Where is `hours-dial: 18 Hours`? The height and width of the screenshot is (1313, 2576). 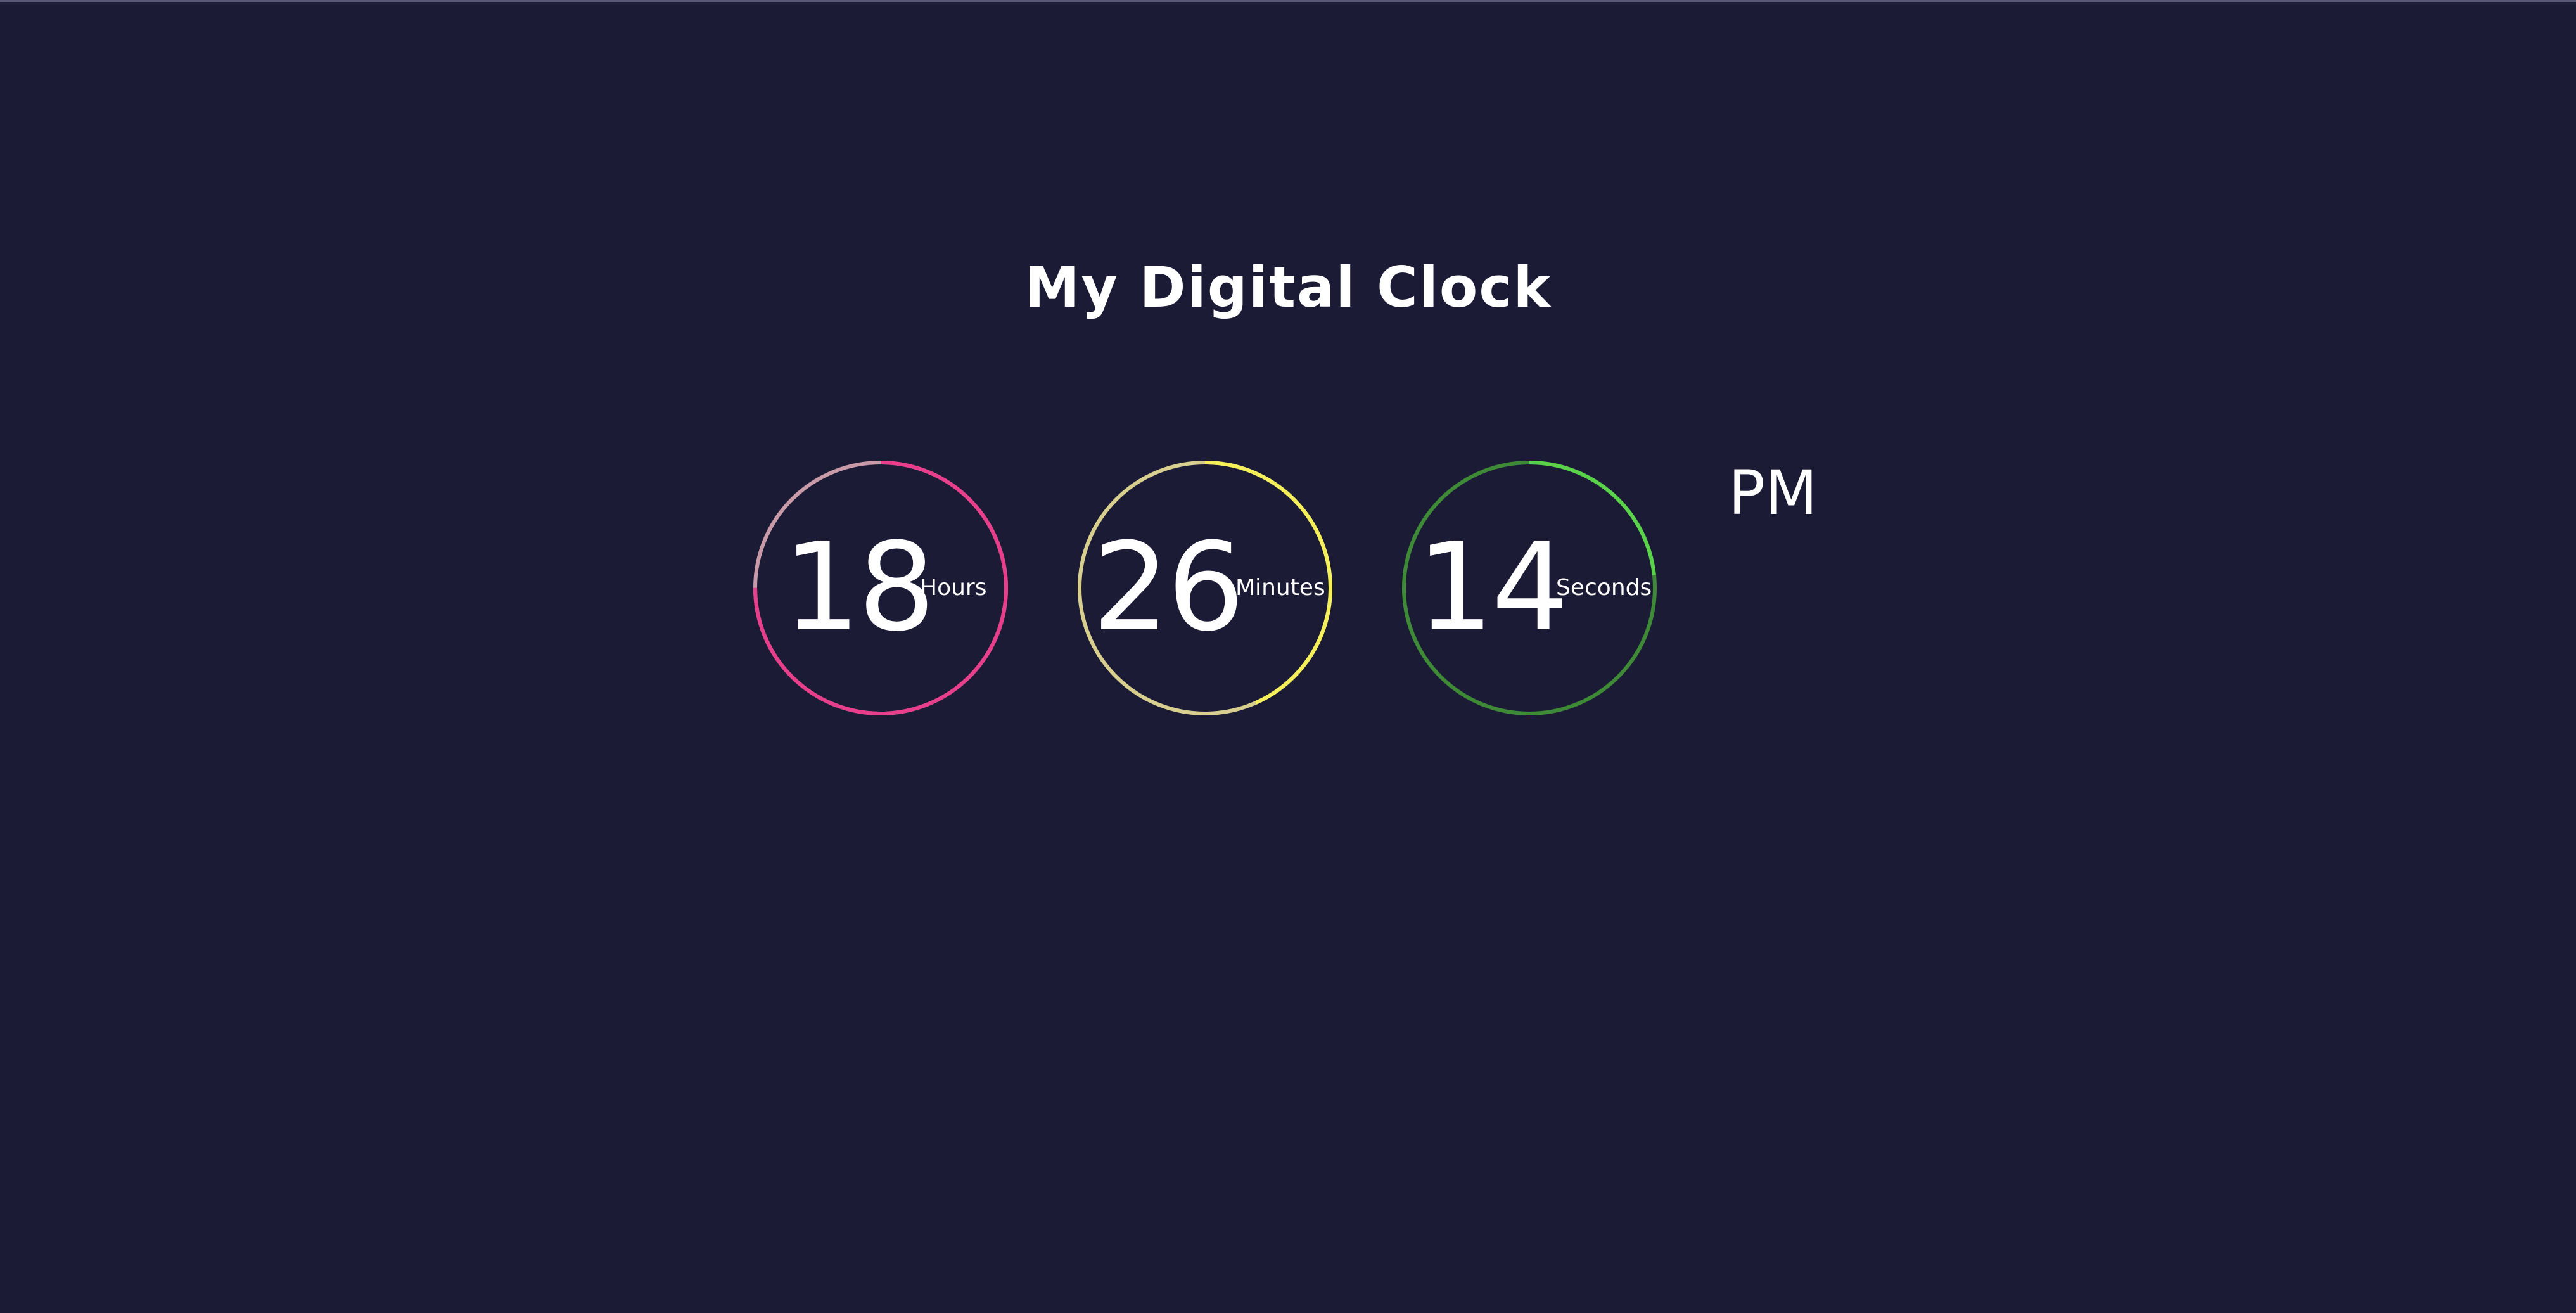
hours-dial: 18 Hours is located at coordinates (881, 588).